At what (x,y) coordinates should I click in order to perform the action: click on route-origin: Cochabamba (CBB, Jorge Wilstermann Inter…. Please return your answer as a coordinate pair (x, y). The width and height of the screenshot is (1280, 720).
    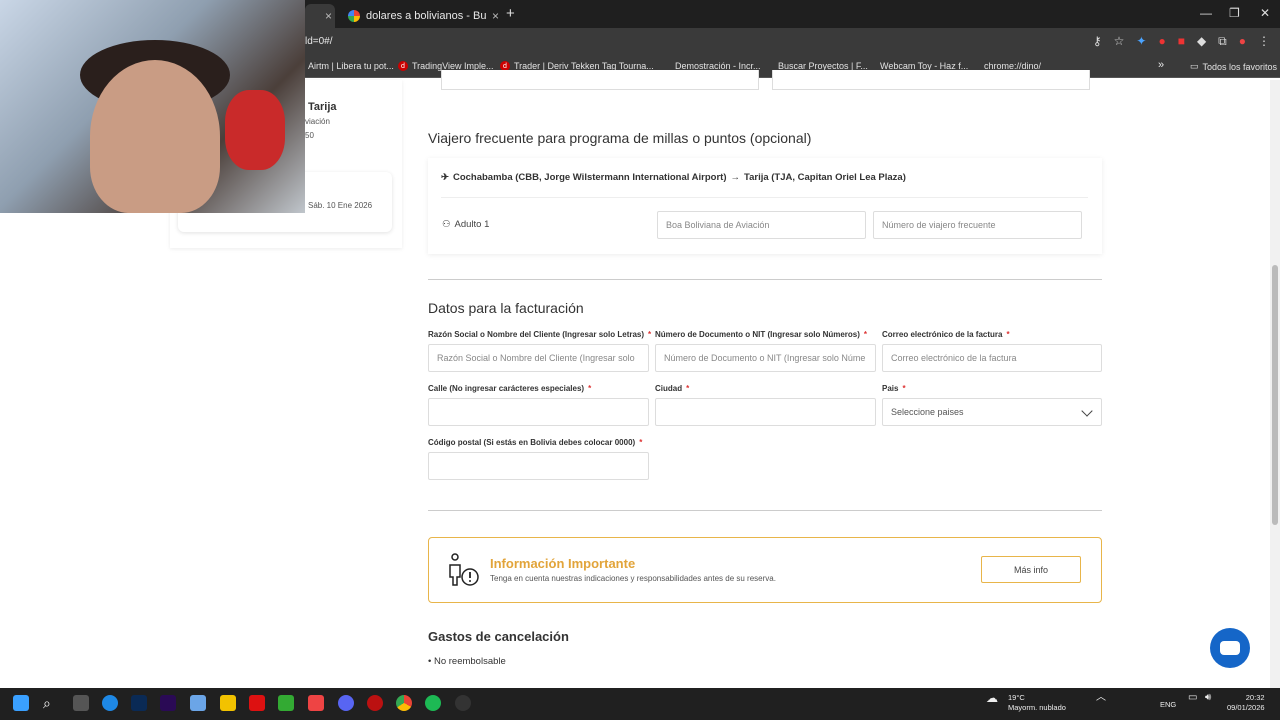
    Looking at the image, I should click on (589, 177).